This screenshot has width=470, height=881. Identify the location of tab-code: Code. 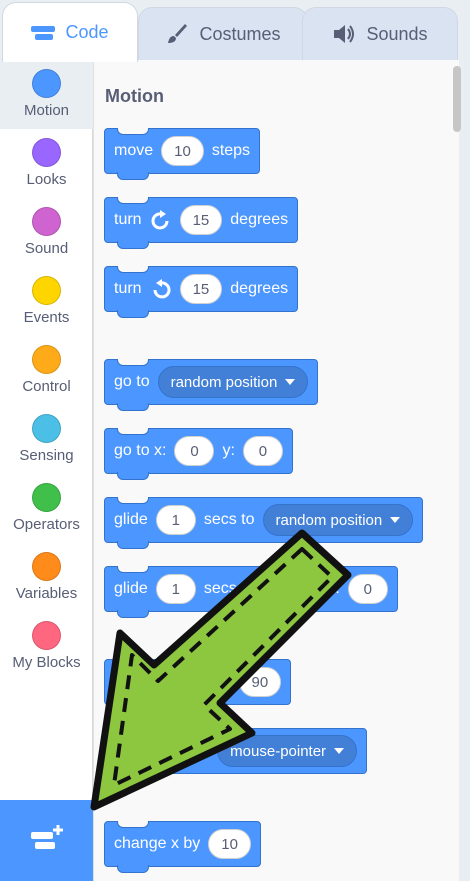
(70, 32).